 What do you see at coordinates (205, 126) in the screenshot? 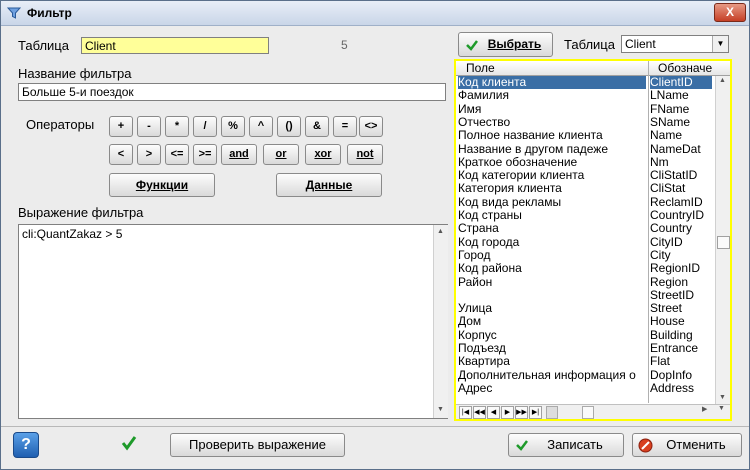
I see `operator-divide-button: /` at bounding box center [205, 126].